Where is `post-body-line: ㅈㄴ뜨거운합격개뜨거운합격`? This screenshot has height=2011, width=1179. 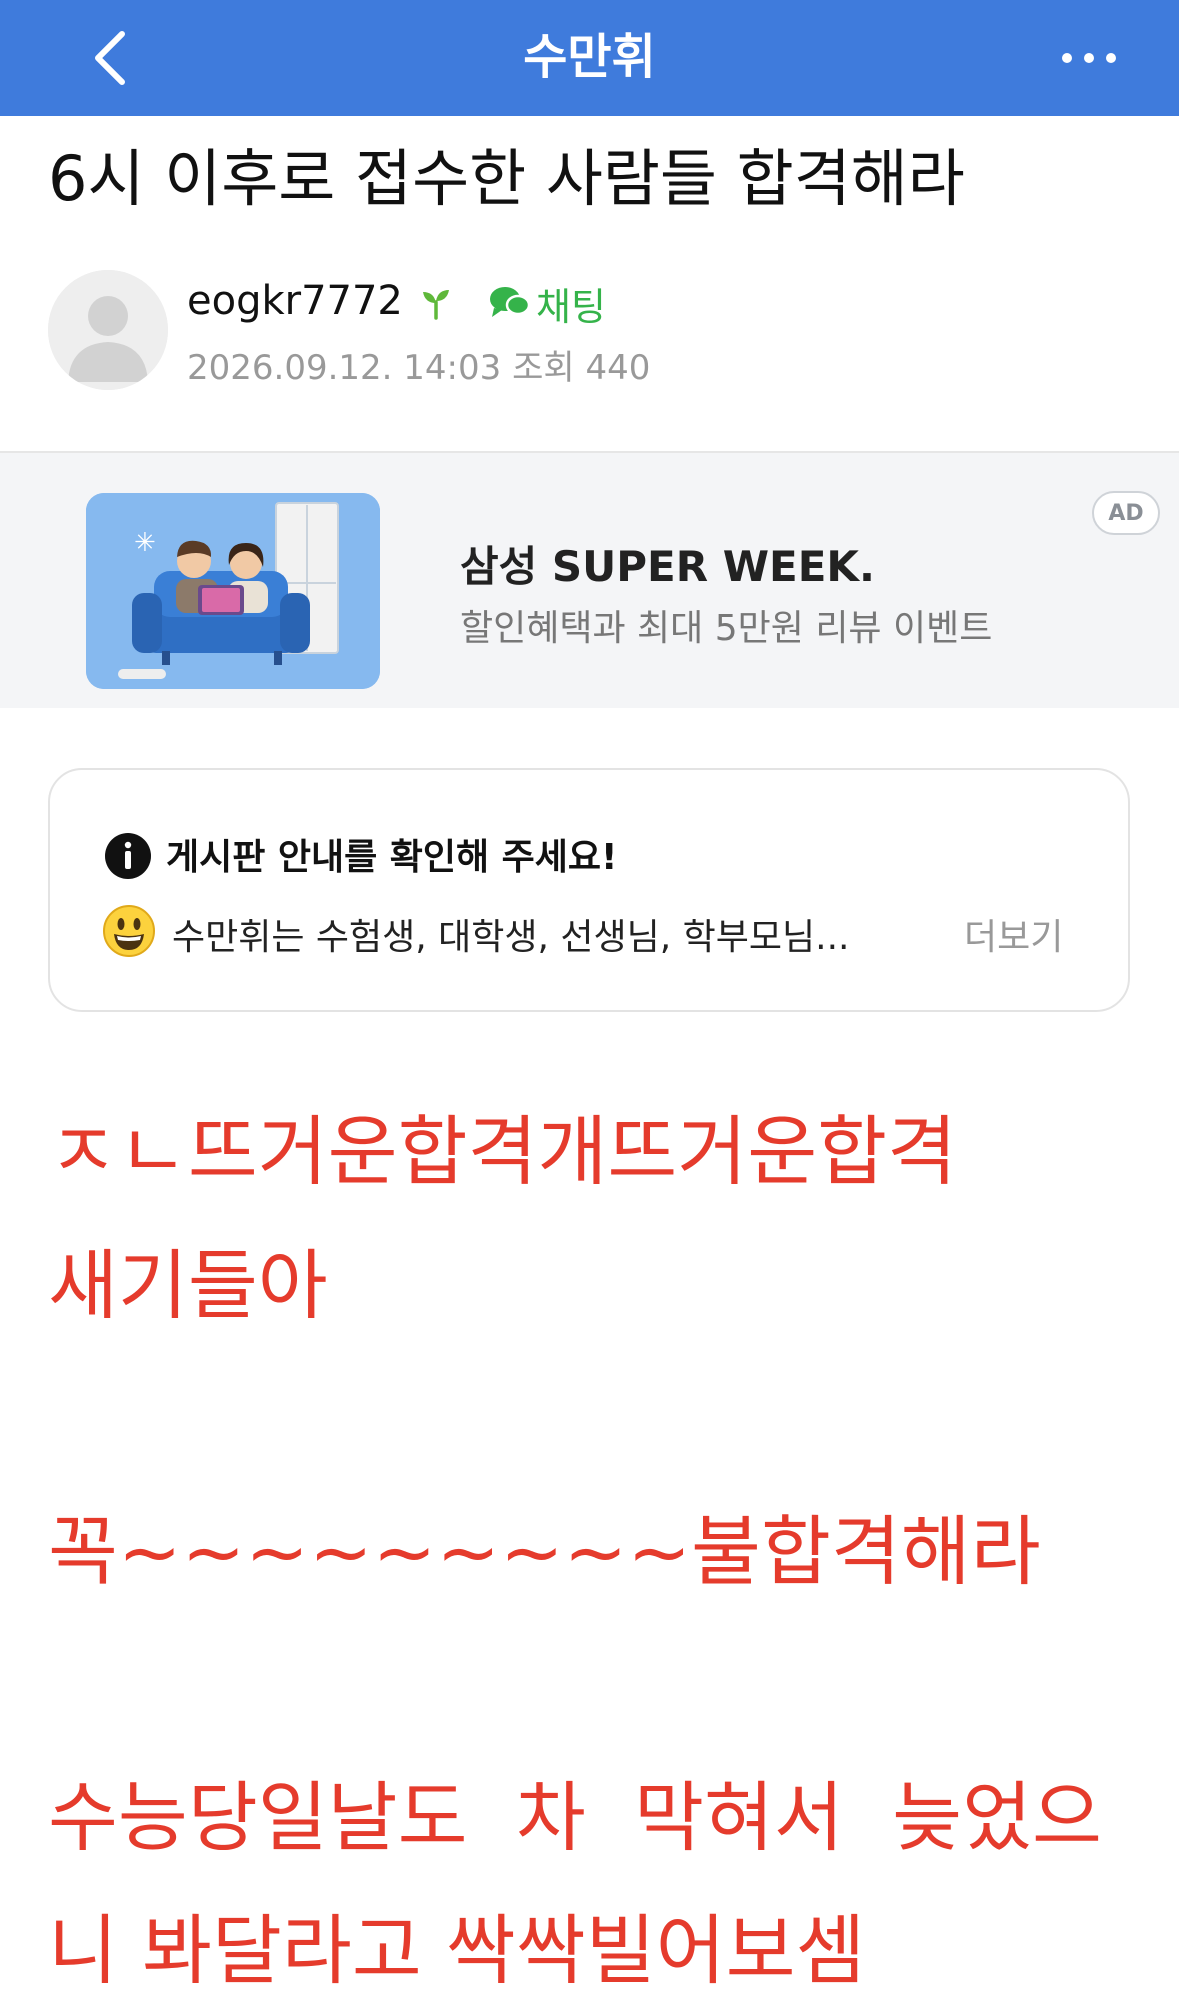 post-body-line: ㅈㄴ뜨거운합격개뜨거운합격 is located at coordinates (502, 1151).